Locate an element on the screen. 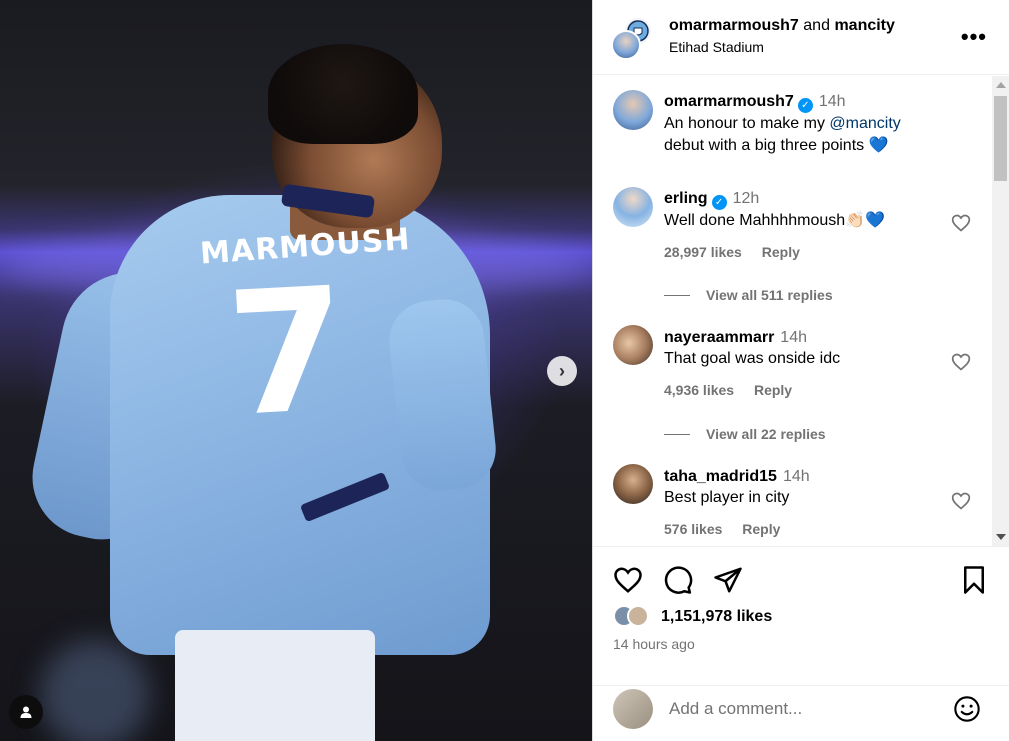  carousel-next-button: › is located at coordinates (562, 371).